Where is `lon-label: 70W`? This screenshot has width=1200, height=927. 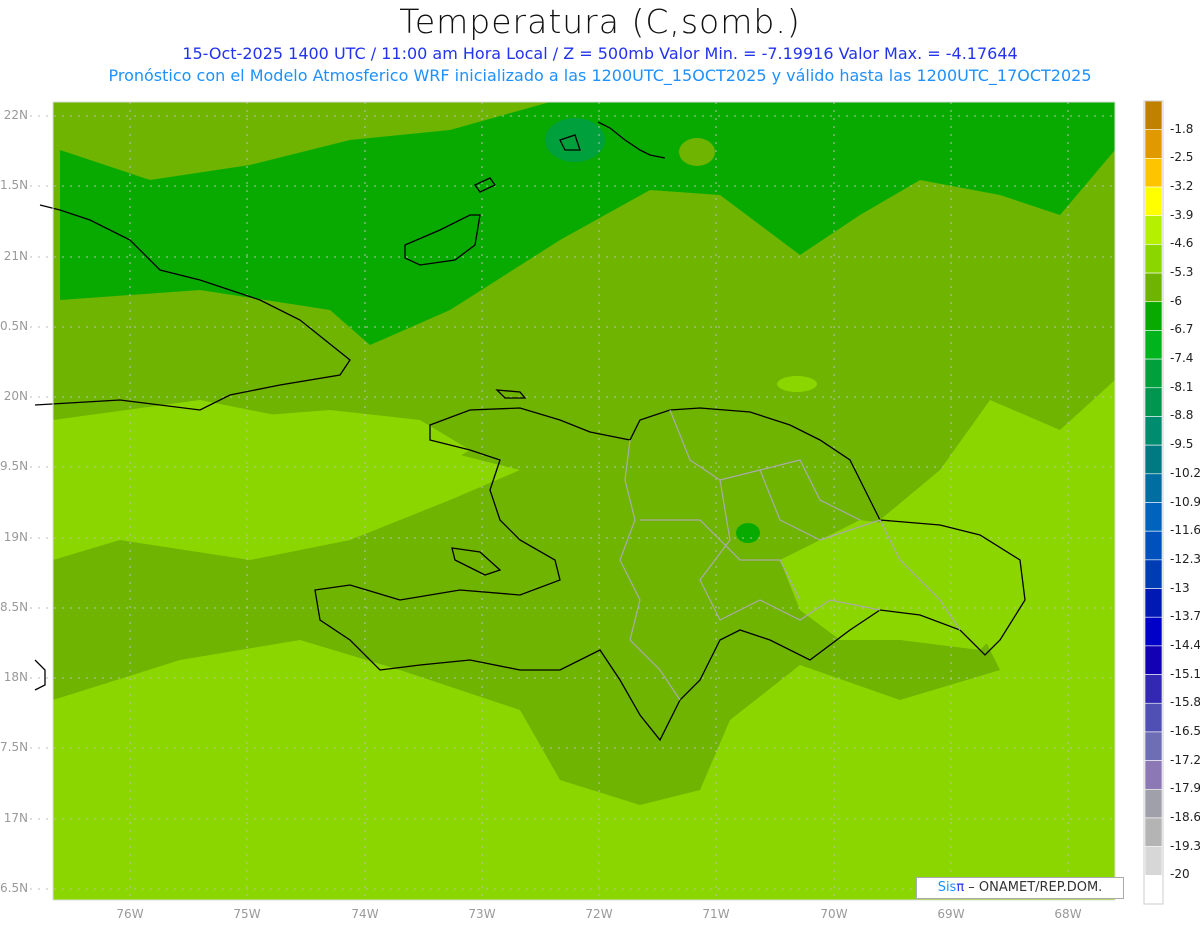 lon-label: 70W is located at coordinates (834, 914).